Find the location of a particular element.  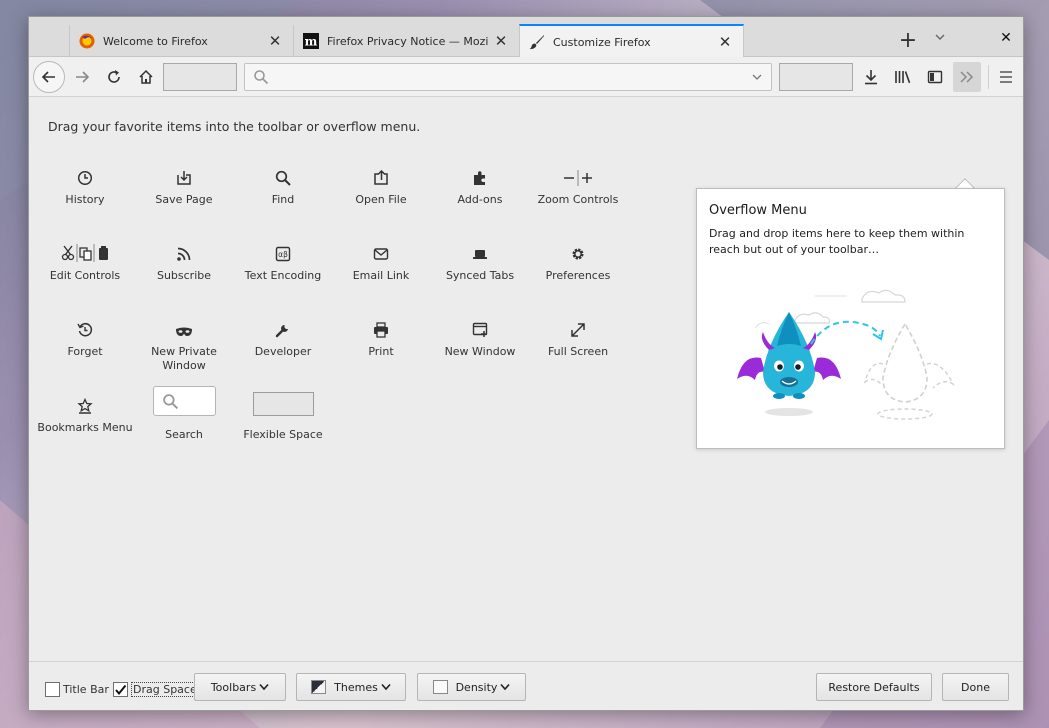

back-button is located at coordinates (49, 77).